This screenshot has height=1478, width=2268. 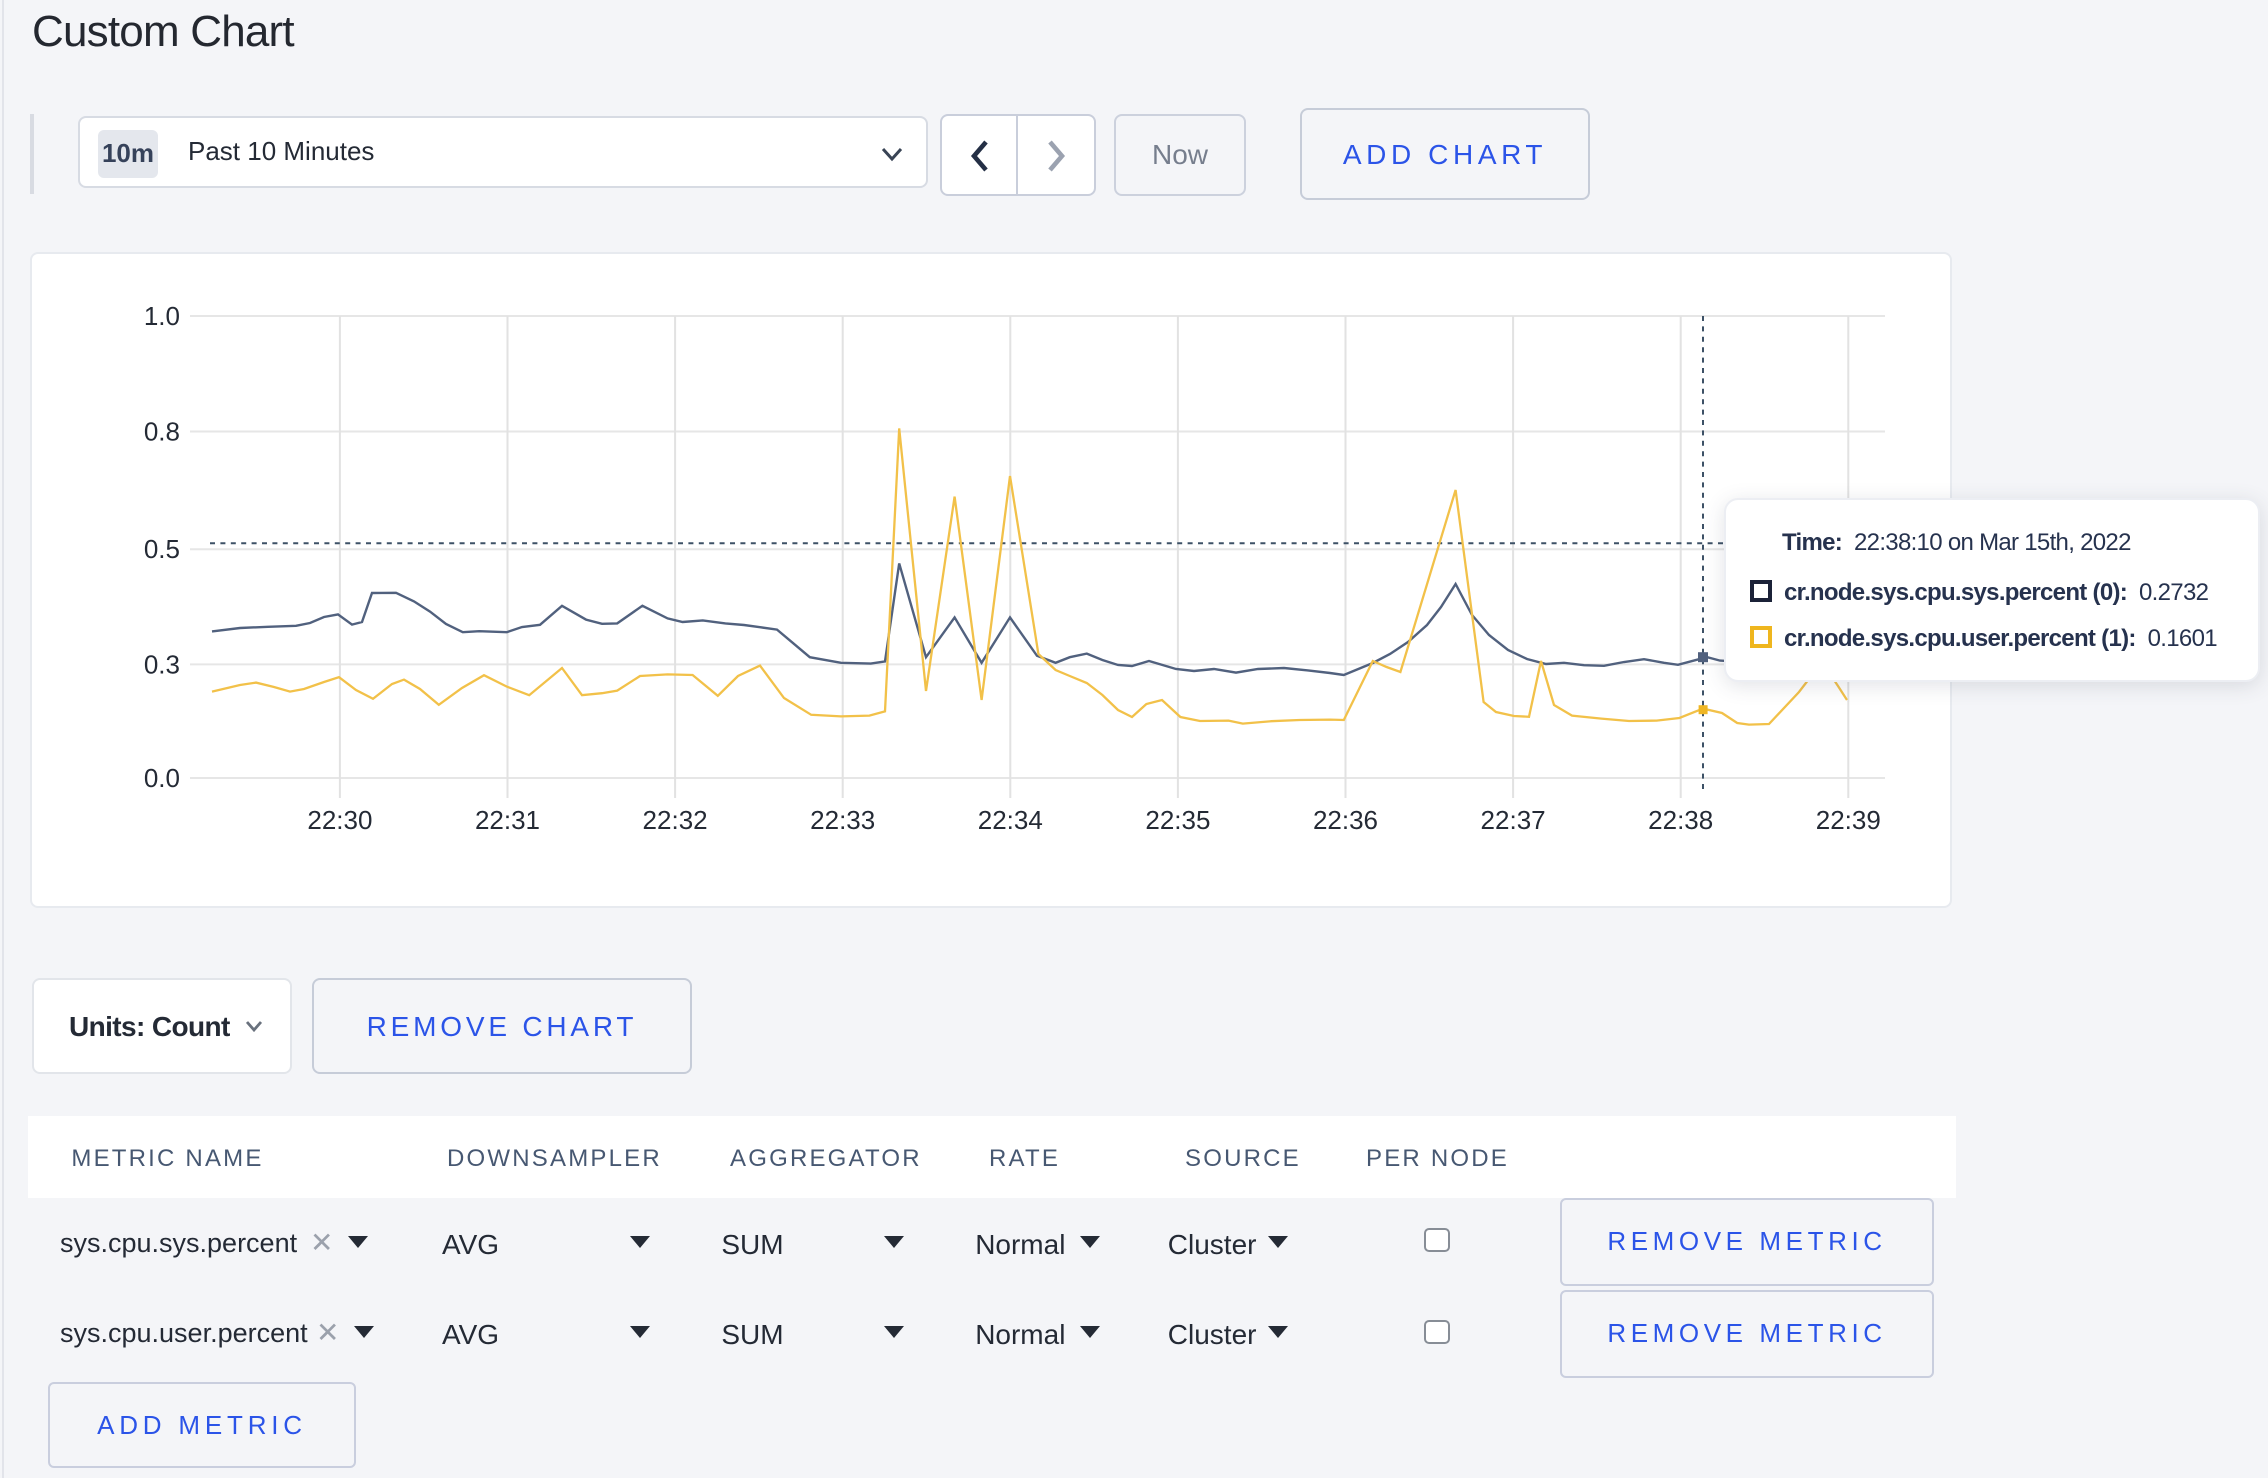 I want to click on svg-text: 22:33, so click(x=842, y=820).